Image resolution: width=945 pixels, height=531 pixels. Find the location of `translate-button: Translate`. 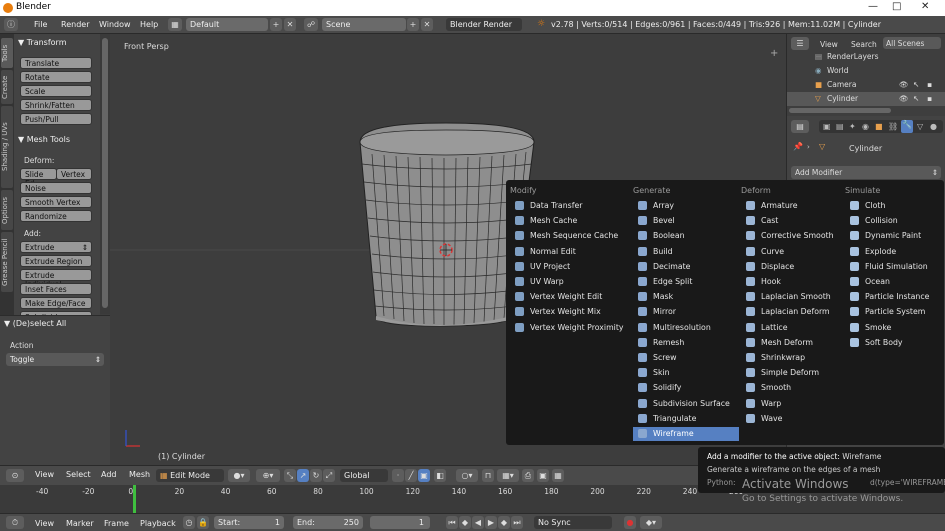

translate-button: Translate is located at coordinates (56, 63).